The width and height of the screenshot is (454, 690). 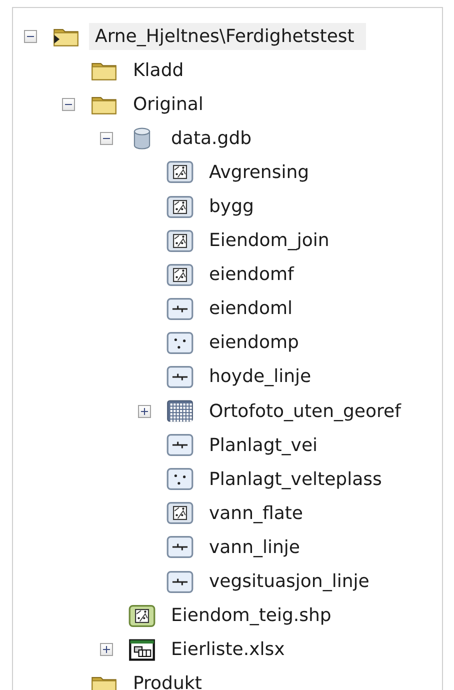 I want to click on tree-item: Ortofoto_uten_georef, so click(x=305, y=411).